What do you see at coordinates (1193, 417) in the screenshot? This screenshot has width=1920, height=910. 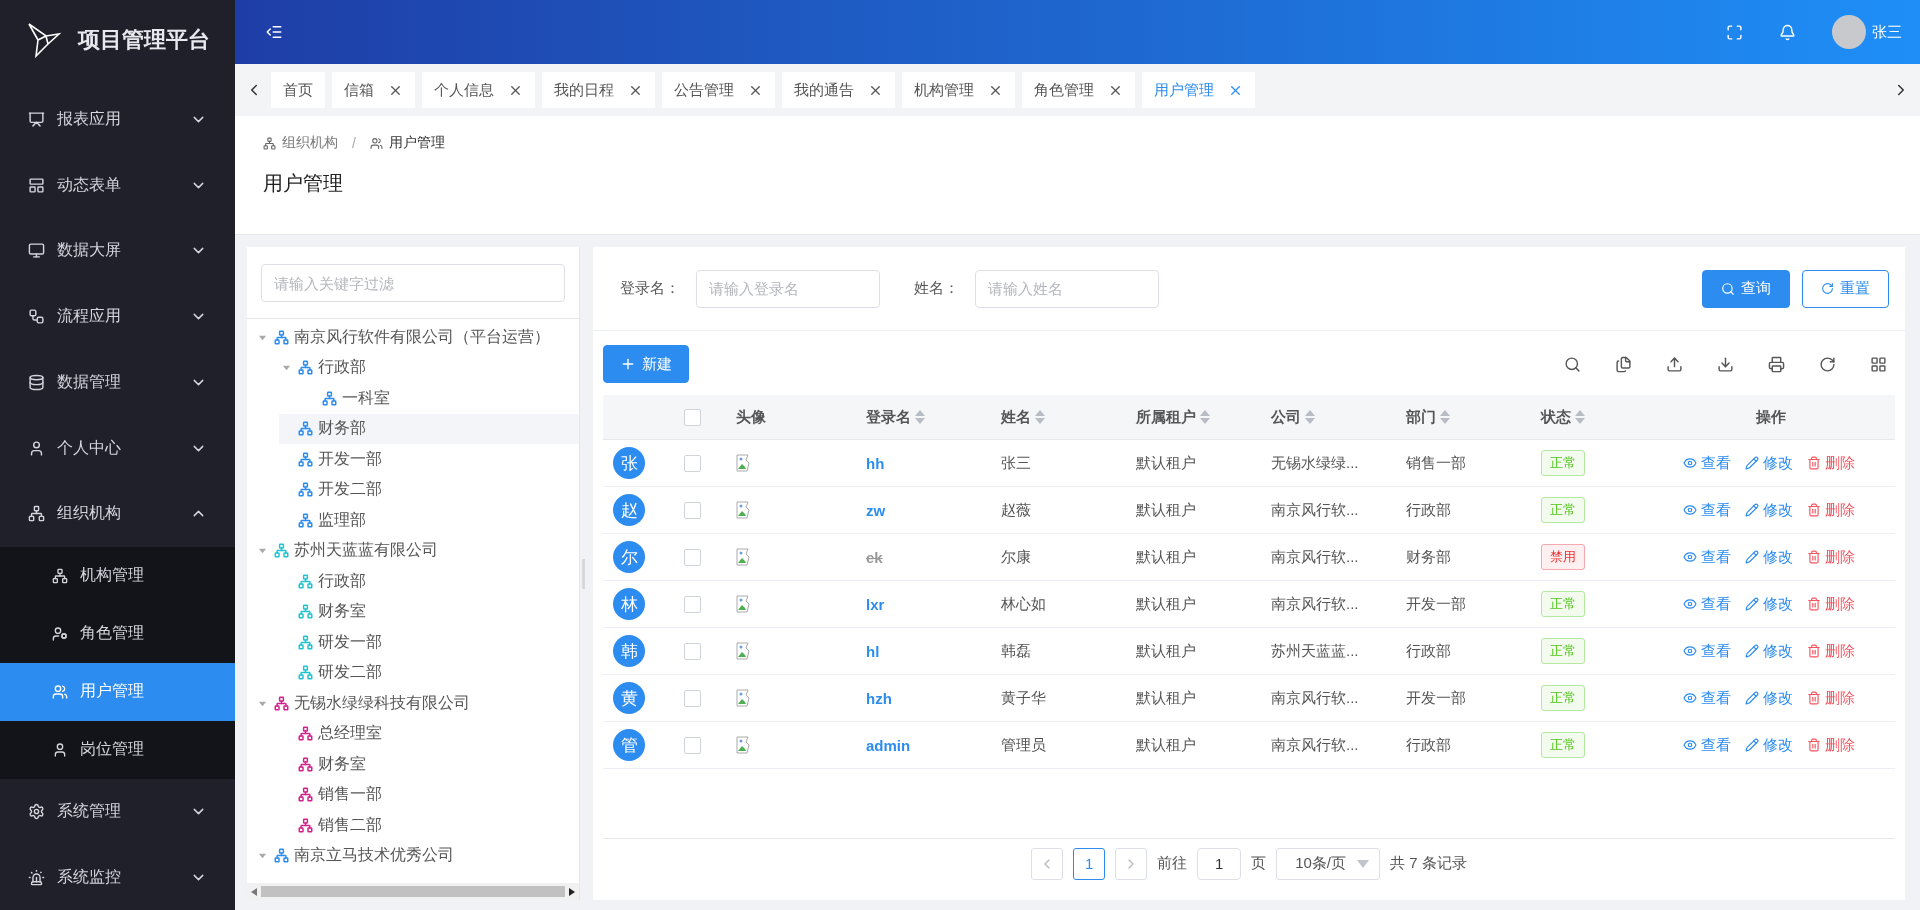 I see `column-header: 所属租户` at bounding box center [1193, 417].